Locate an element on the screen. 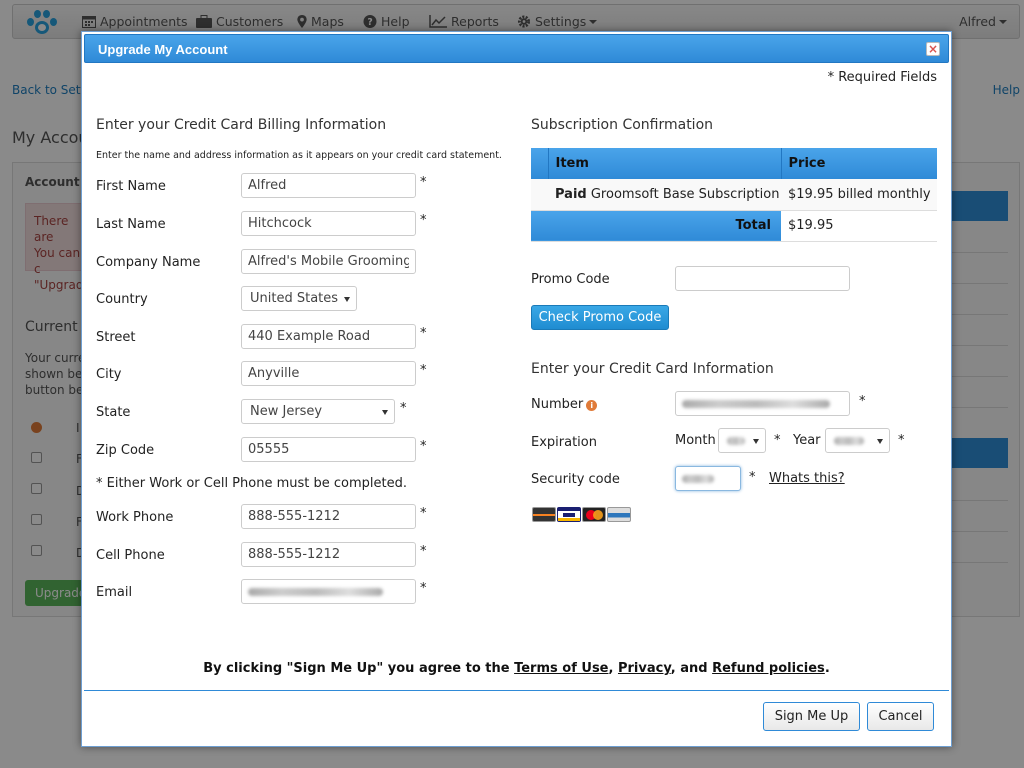  table-header-row: Item Price is located at coordinates (734, 163).